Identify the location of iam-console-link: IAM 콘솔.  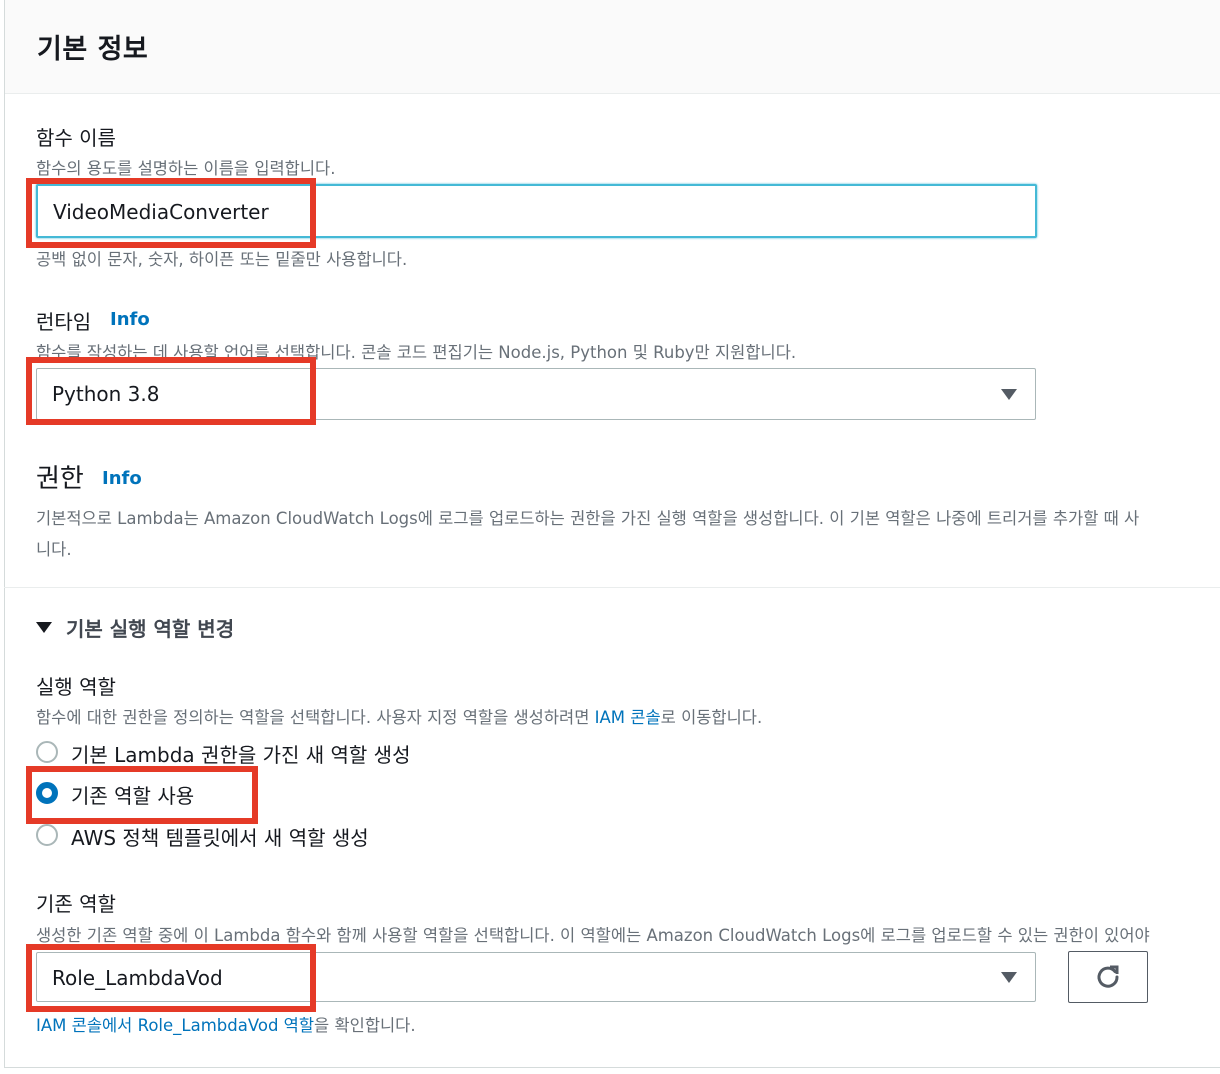
(628, 717).